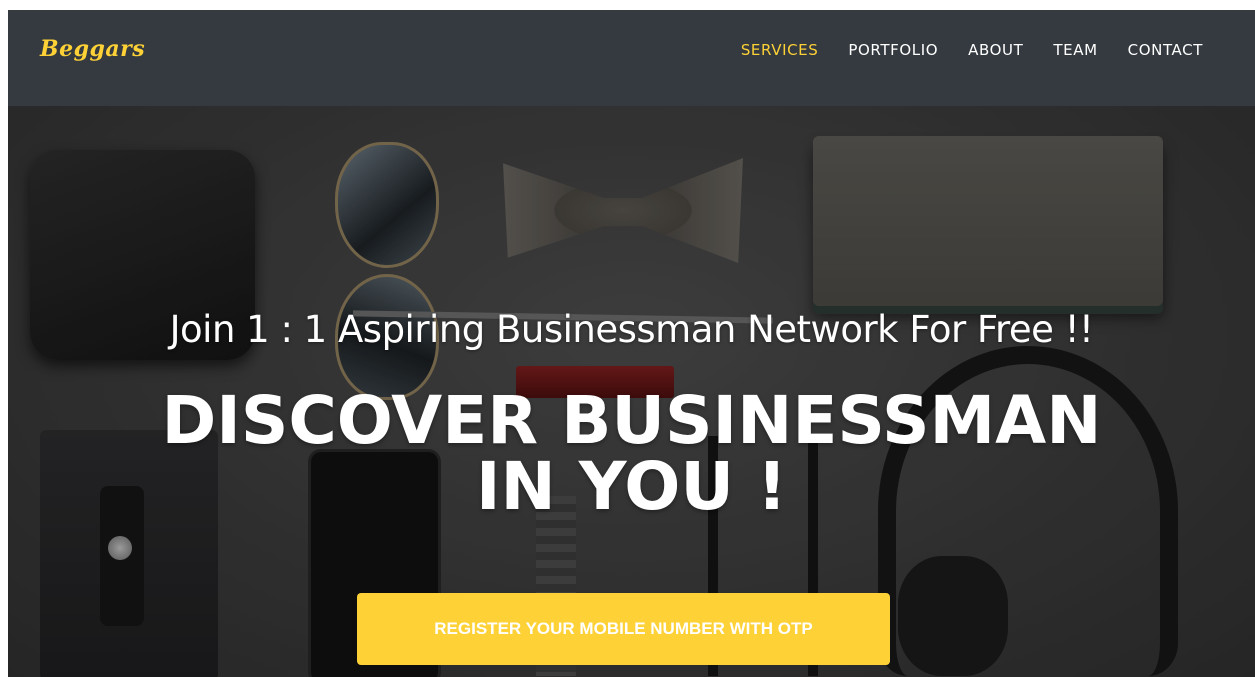  I want to click on nav-menu: SERVICES PORTFOLIO ABOUT TEAM CONTACT, so click(972, 50).